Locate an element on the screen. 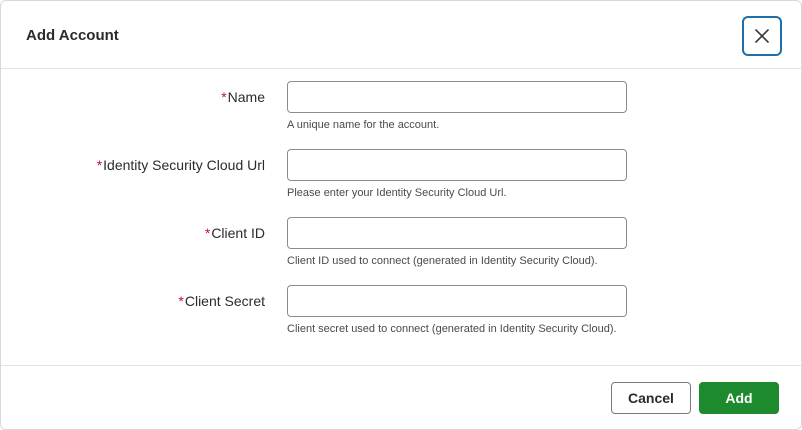 This screenshot has width=802, height=430. url-input is located at coordinates (457, 165).